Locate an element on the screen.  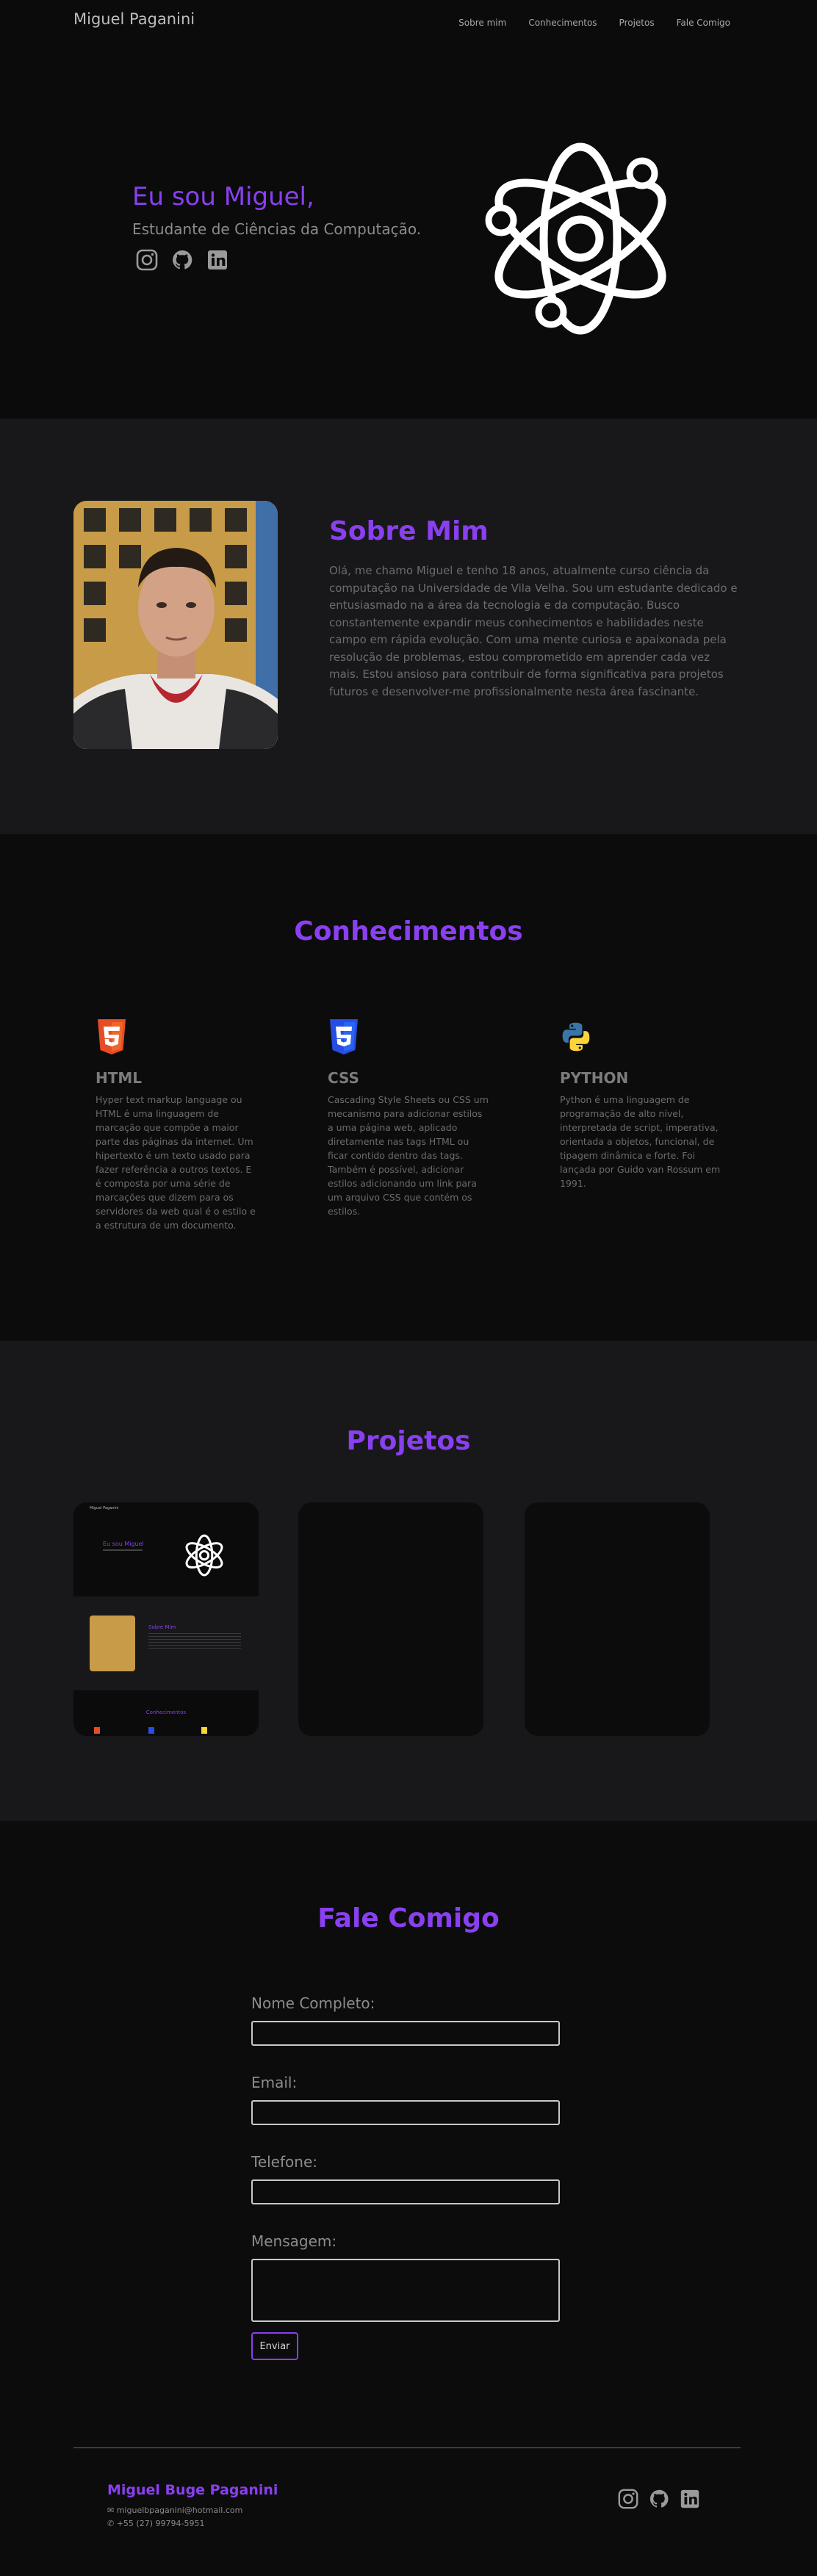
message-label: Mensagem: is located at coordinates (294, 2241).